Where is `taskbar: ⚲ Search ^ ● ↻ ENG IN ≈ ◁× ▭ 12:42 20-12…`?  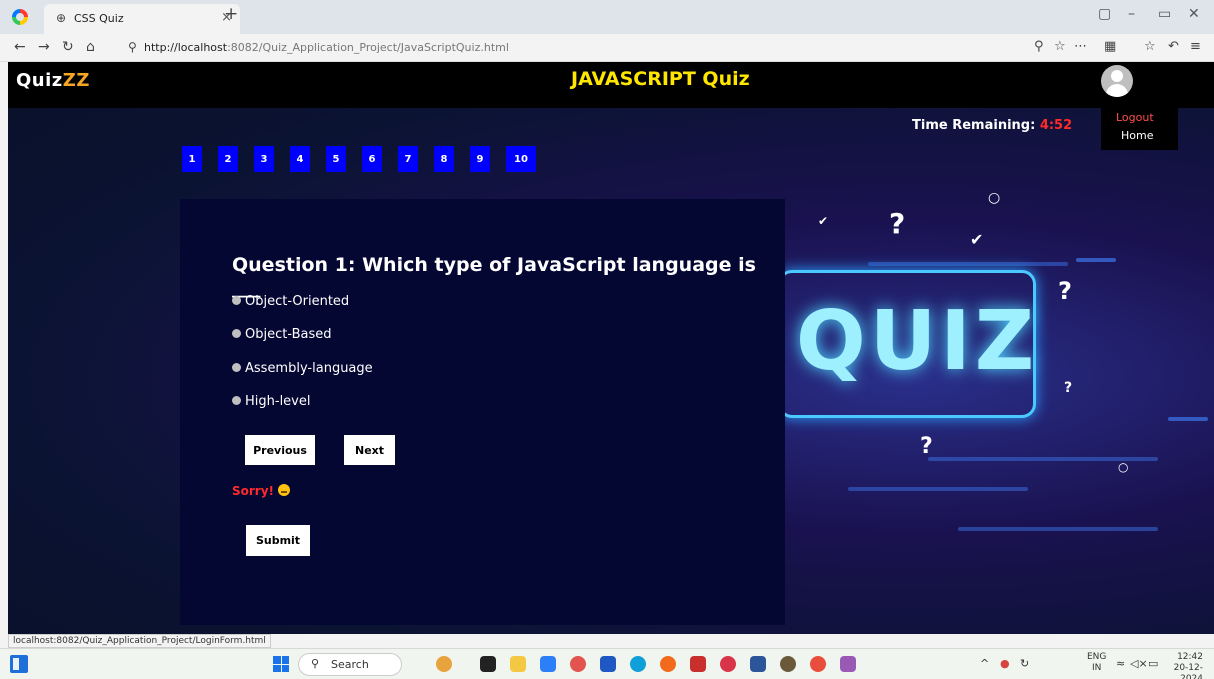 taskbar: ⚲ Search ^ ● ↻ ENG IN ≈ ◁× ▭ 12:42 20-12… is located at coordinates (607, 663).